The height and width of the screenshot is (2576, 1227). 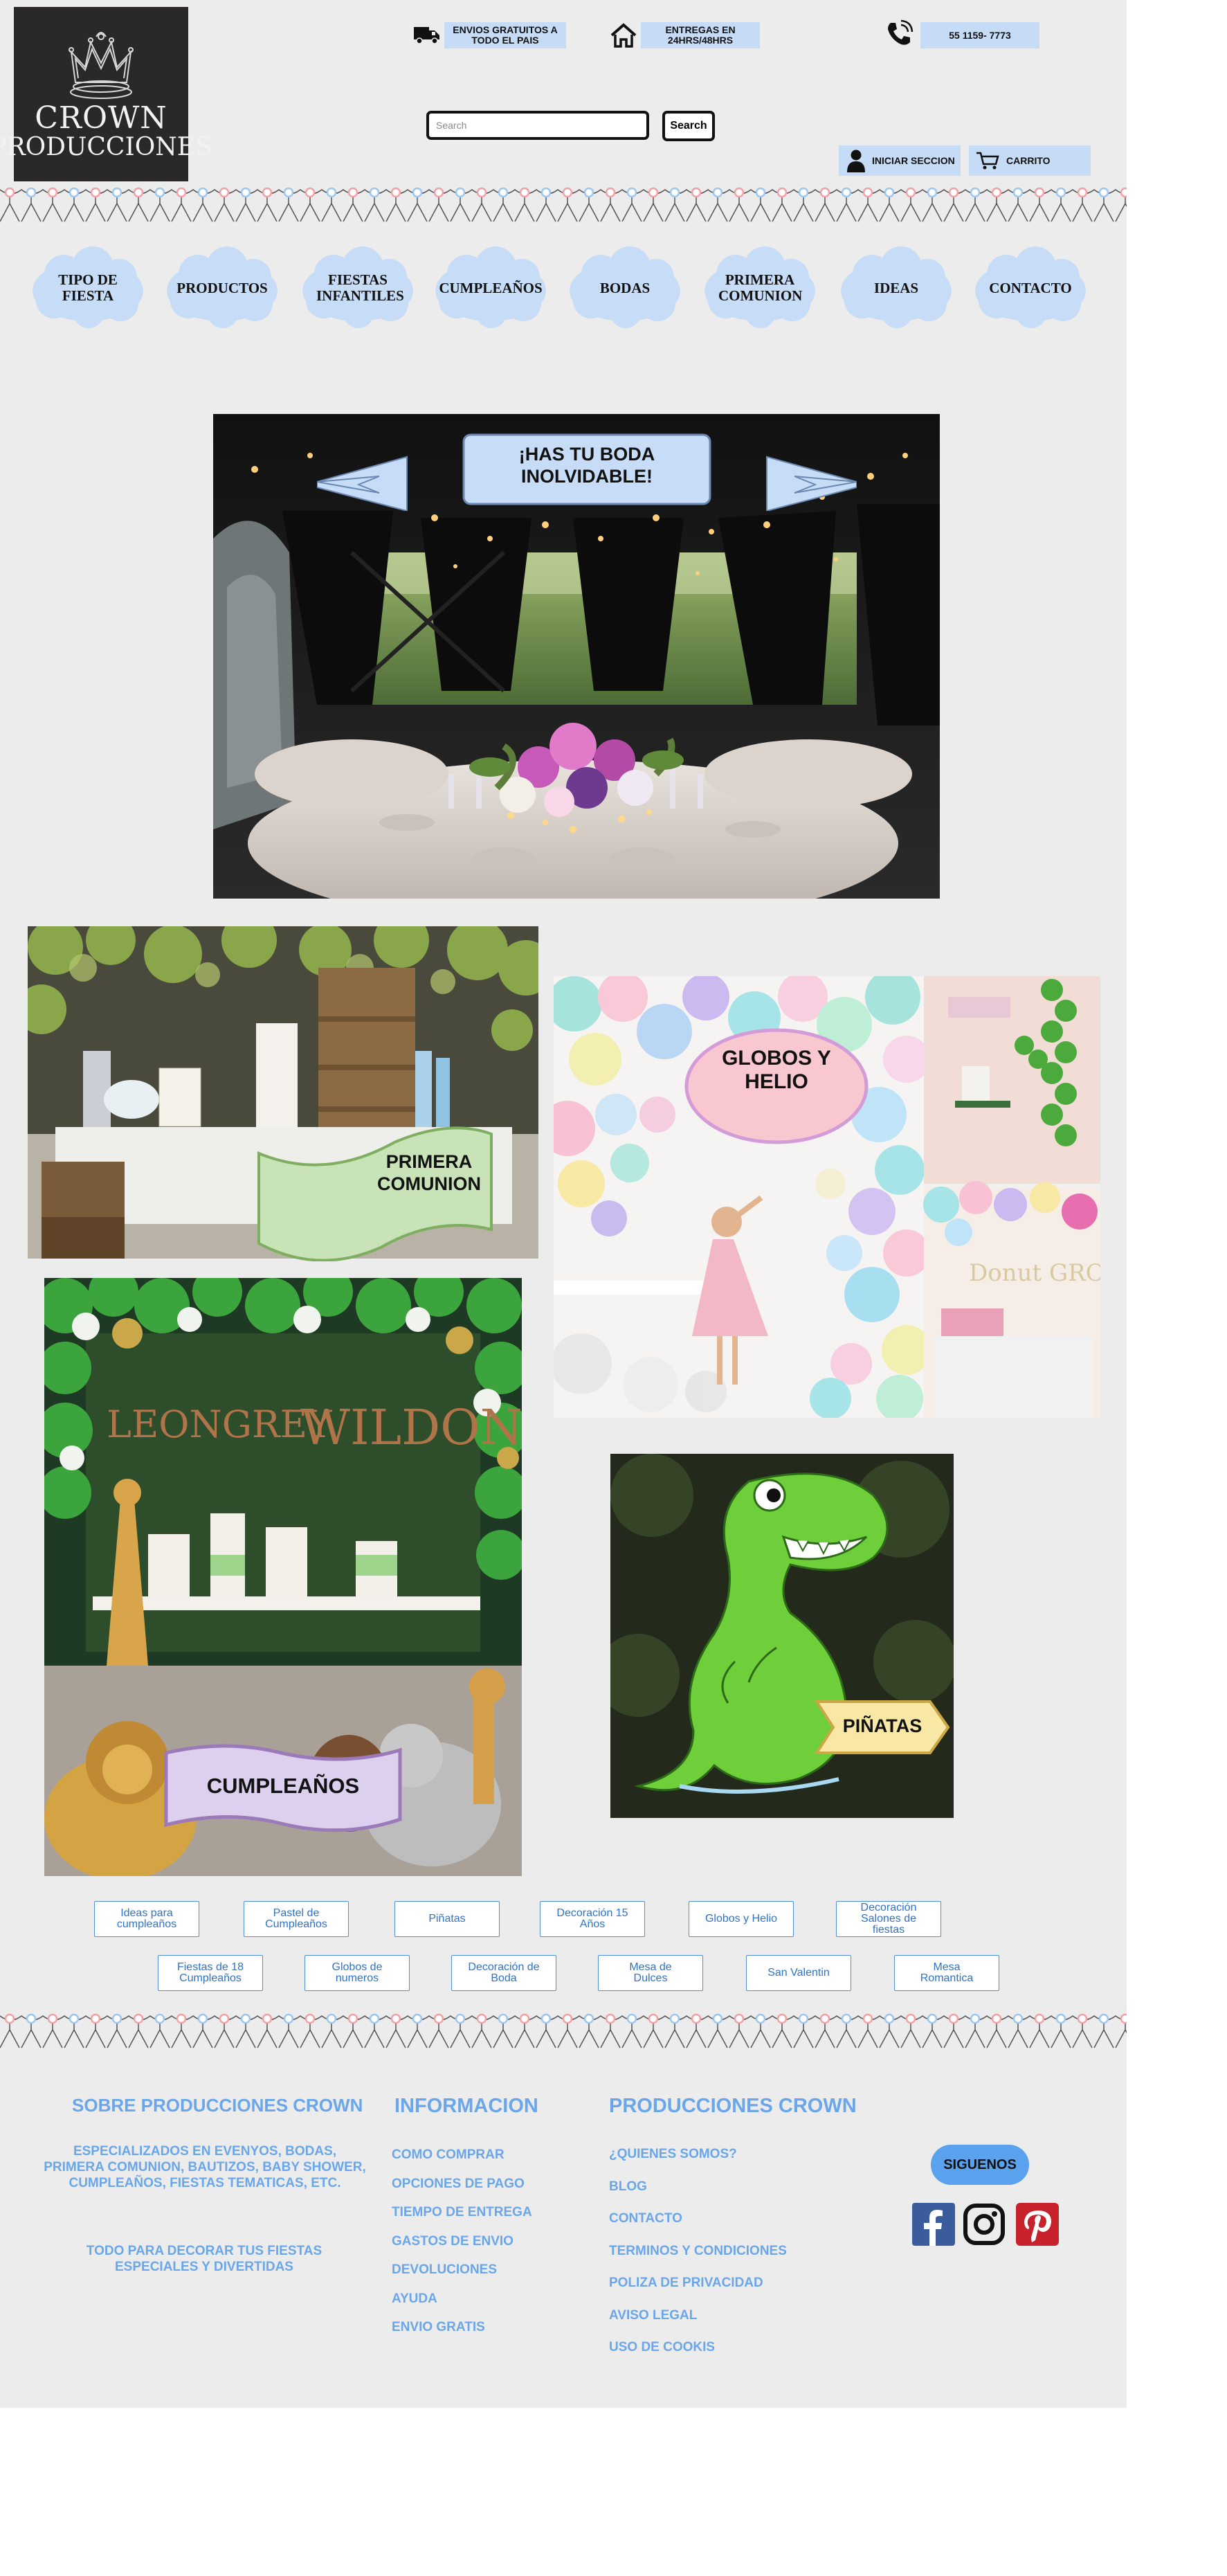 I want to click on shipping-badge: ENVIOS GRATUITOS A TODO EL PAIS, so click(x=505, y=35).